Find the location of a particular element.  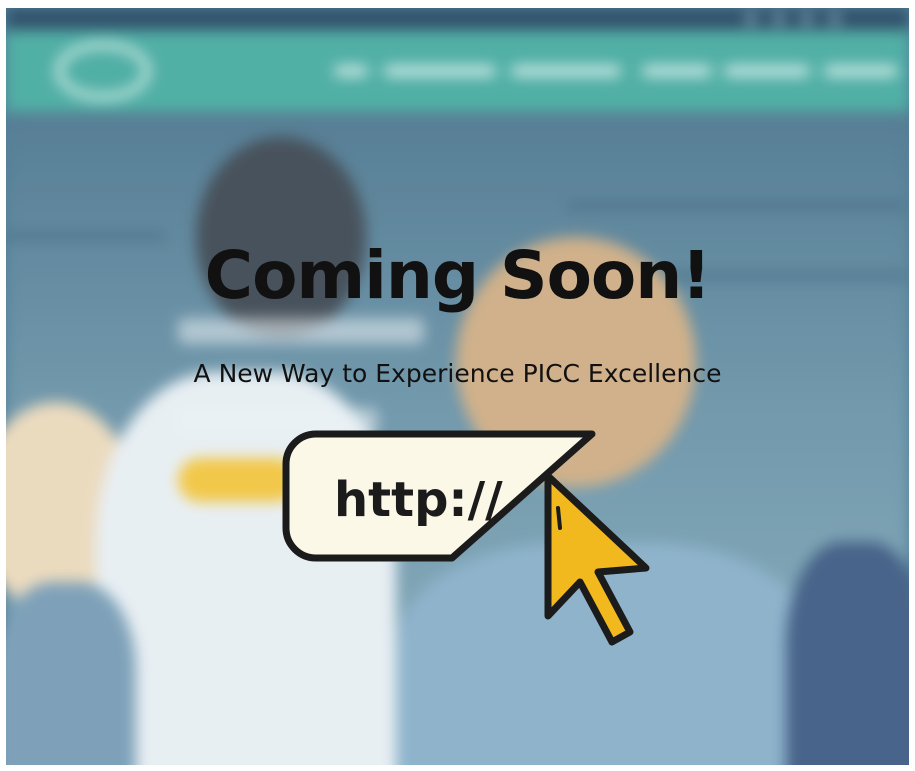

url-bar-illustration: http:// is located at coordinates (466, 538).